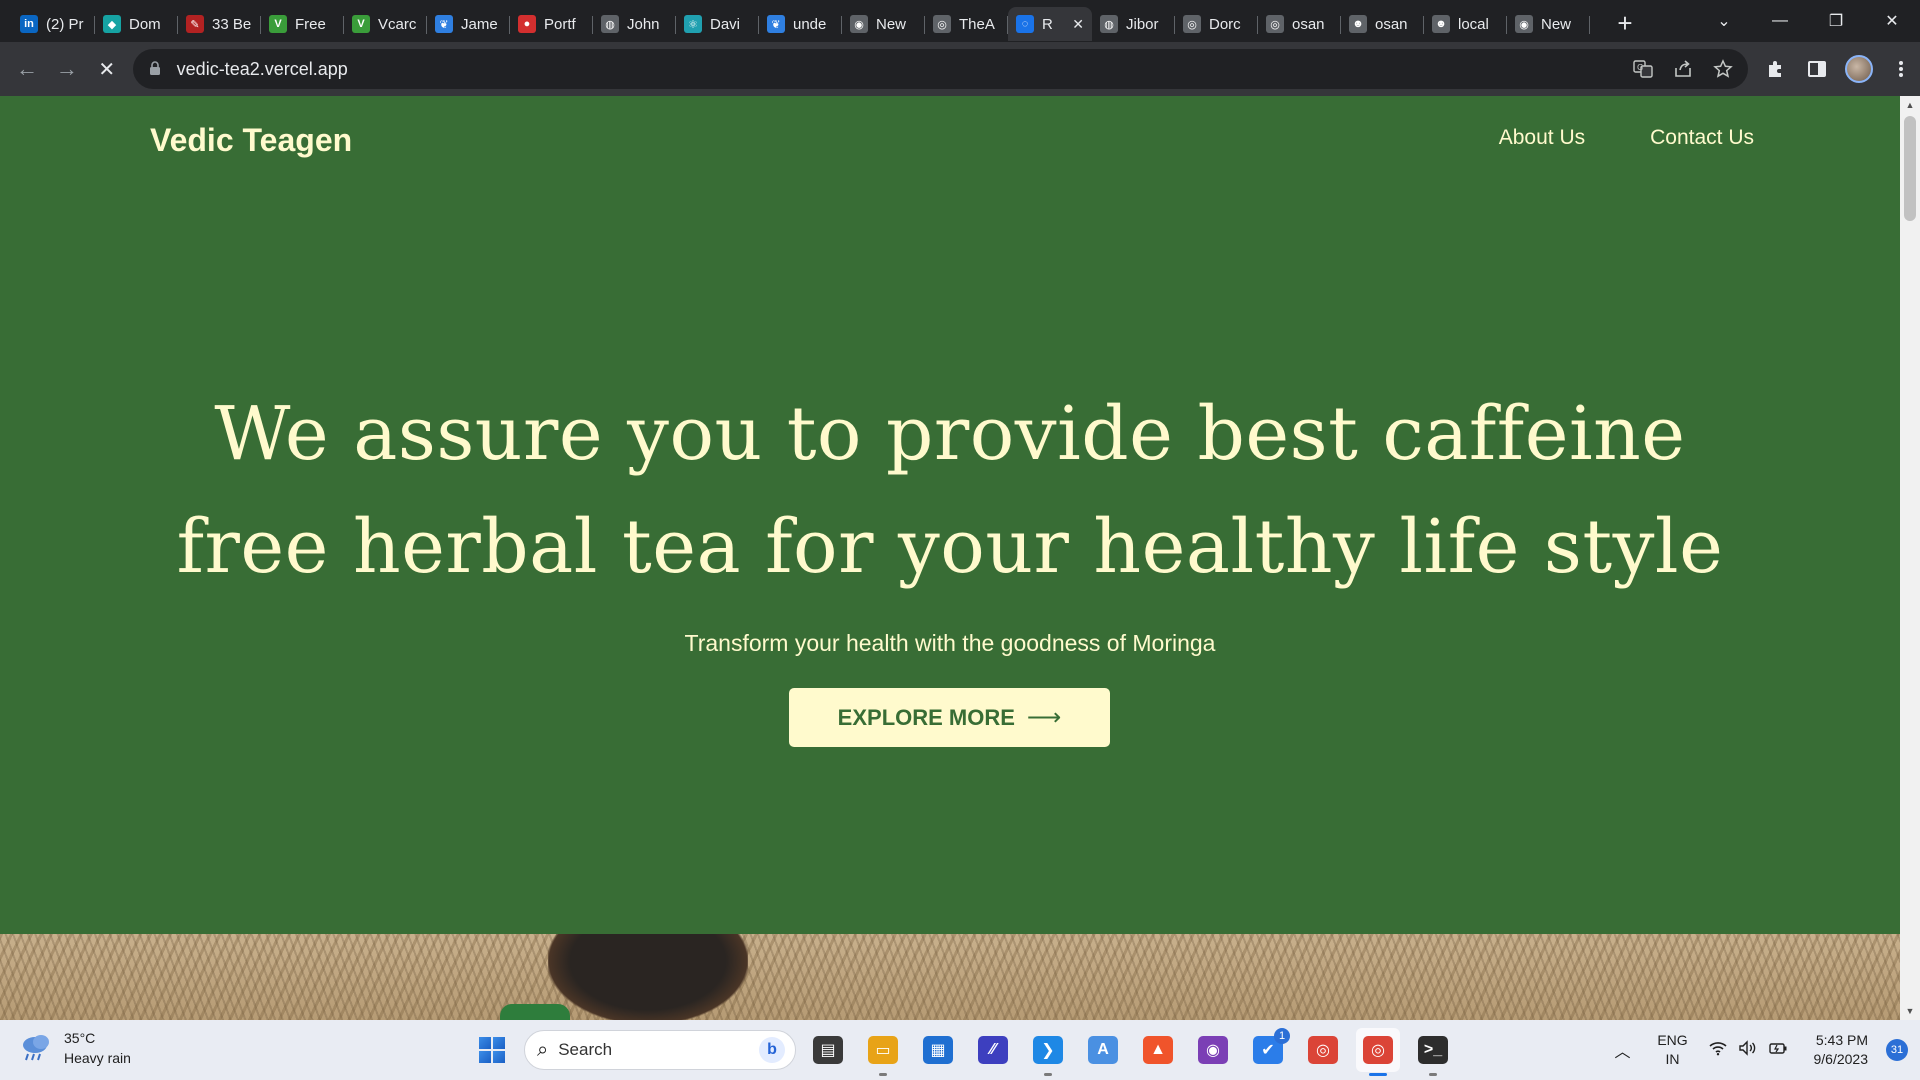 This screenshot has height=1080, width=1920. I want to click on github-desktop-app: ◉, so click(1213, 1050).